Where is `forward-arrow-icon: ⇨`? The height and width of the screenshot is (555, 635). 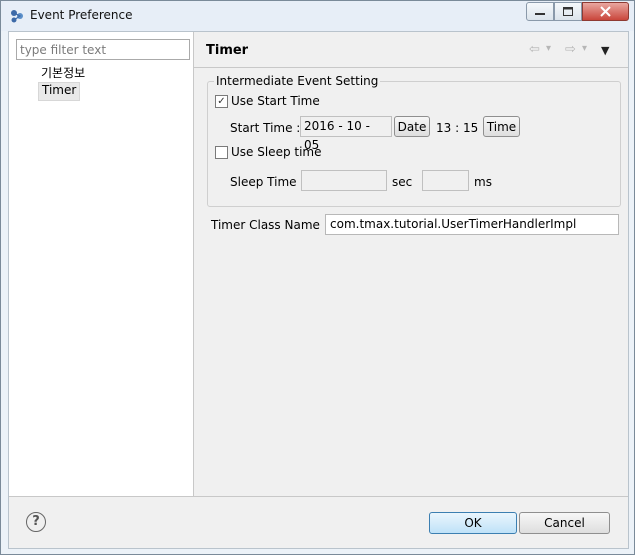
forward-arrow-icon: ⇨ is located at coordinates (570, 49).